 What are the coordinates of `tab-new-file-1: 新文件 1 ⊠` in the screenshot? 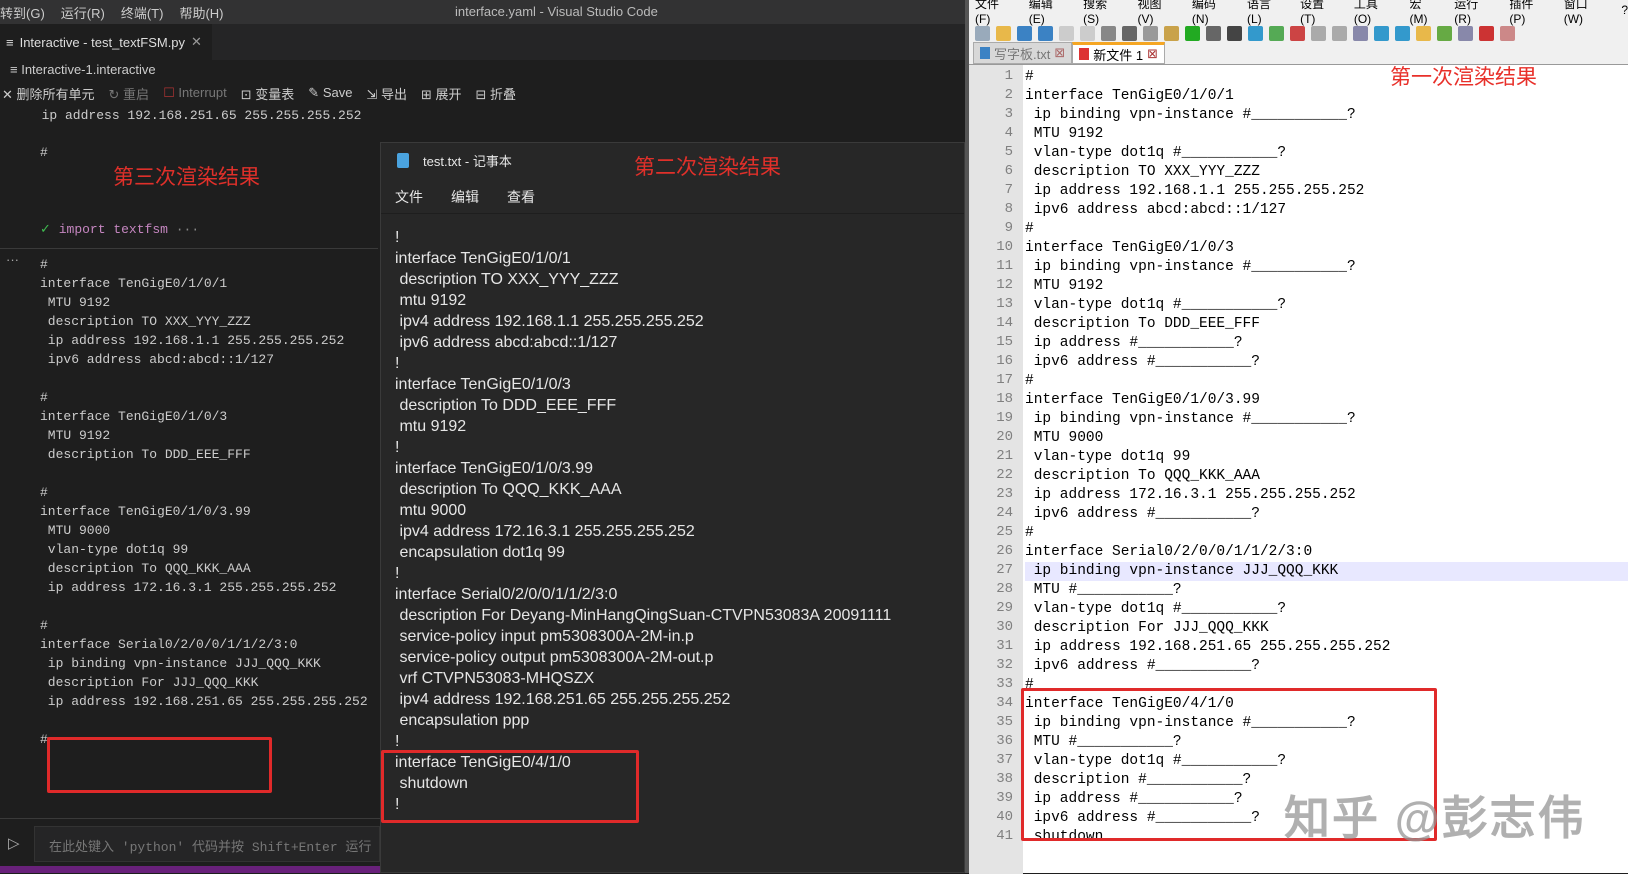 It's located at (1118, 53).